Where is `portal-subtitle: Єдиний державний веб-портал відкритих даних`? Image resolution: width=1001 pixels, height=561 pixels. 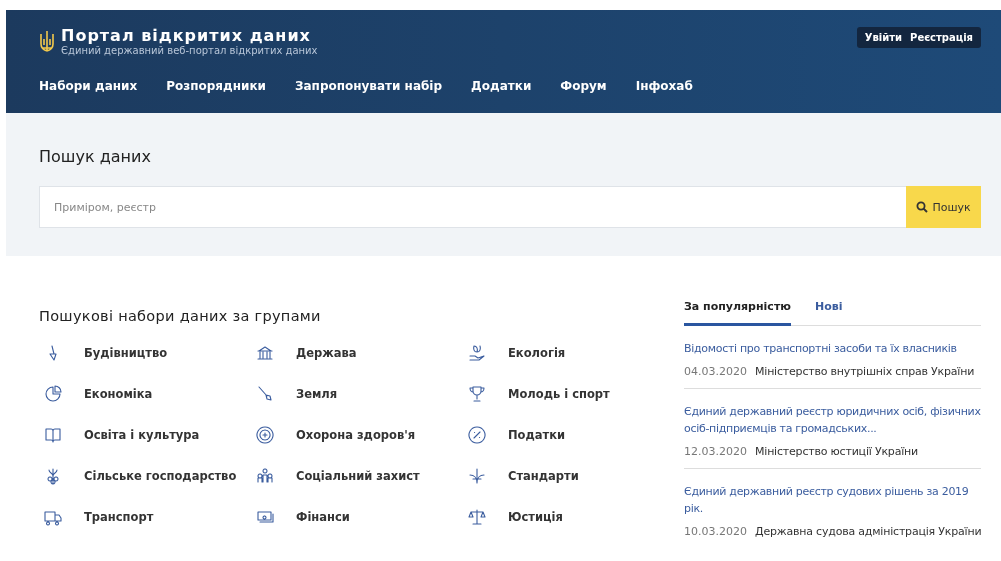 portal-subtitle: Єдиний державний веб-портал відкритих даних is located at coordinates (189, 51).